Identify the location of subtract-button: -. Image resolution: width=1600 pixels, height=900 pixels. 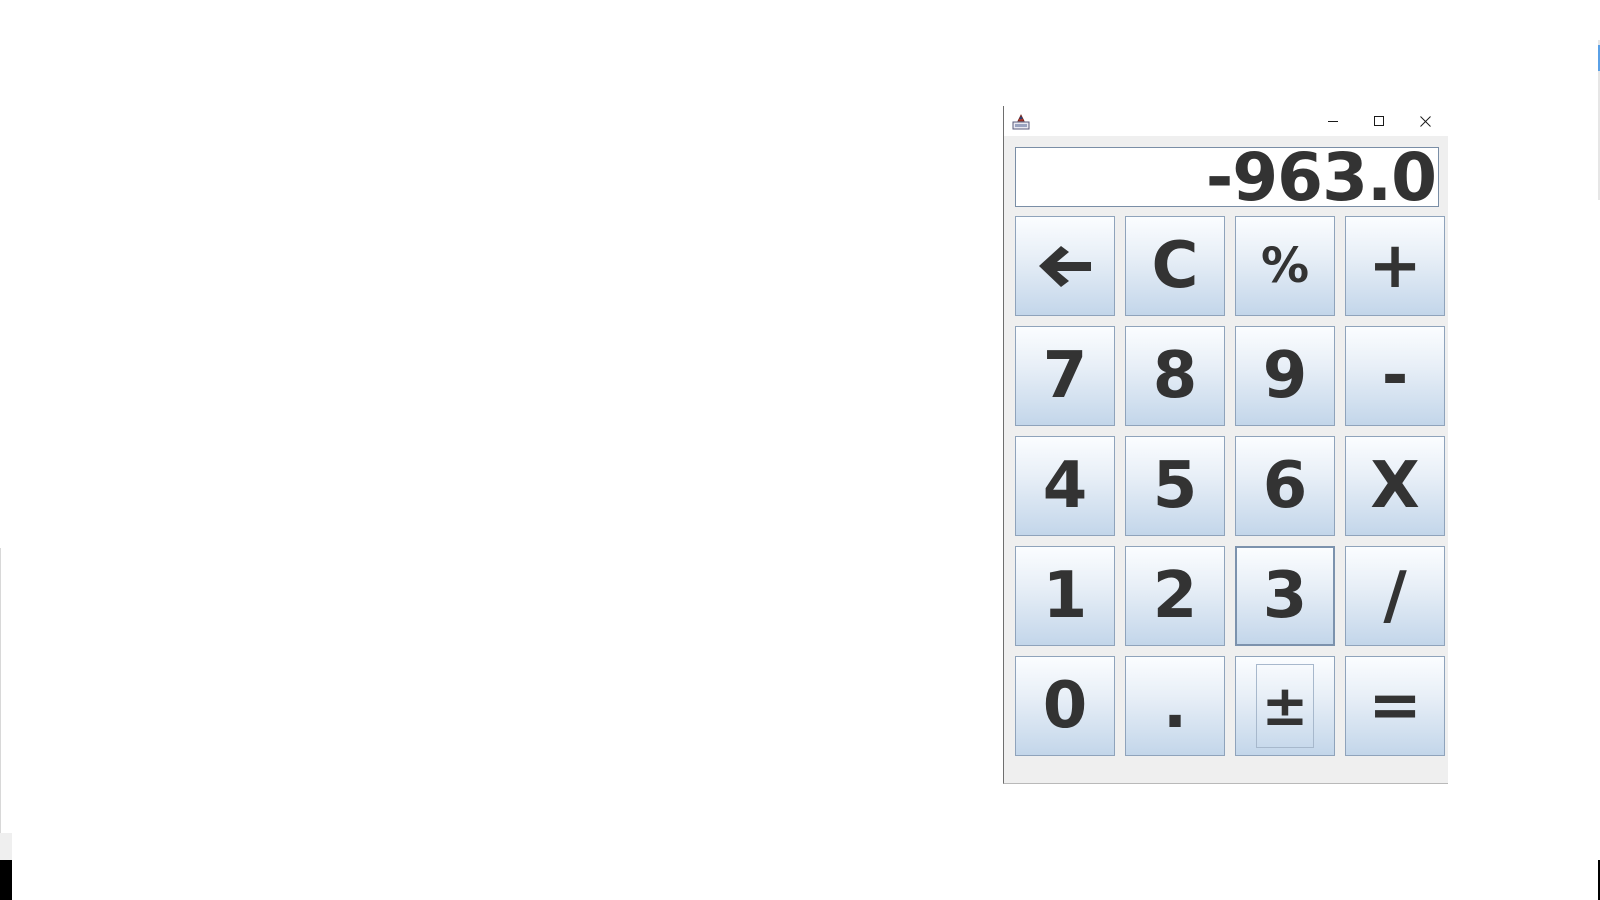
(1395, 376).